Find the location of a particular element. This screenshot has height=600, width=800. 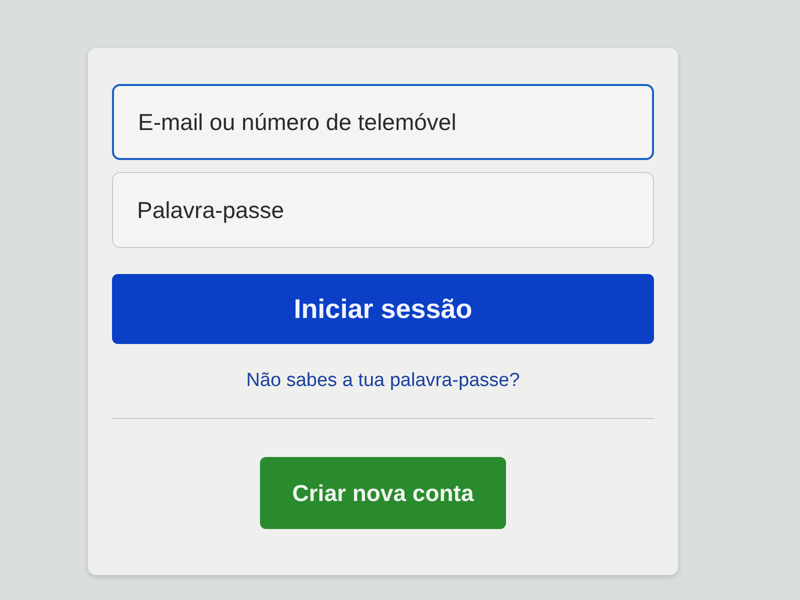

login-button: Iniciar sessão is located at coordinates (383, 309).